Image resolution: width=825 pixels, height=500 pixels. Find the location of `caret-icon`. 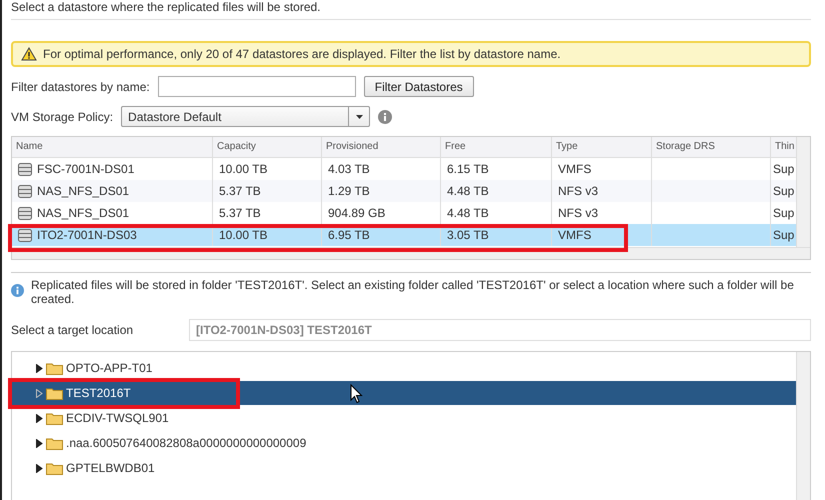

caret-icon is located at coordinates (359, 116).